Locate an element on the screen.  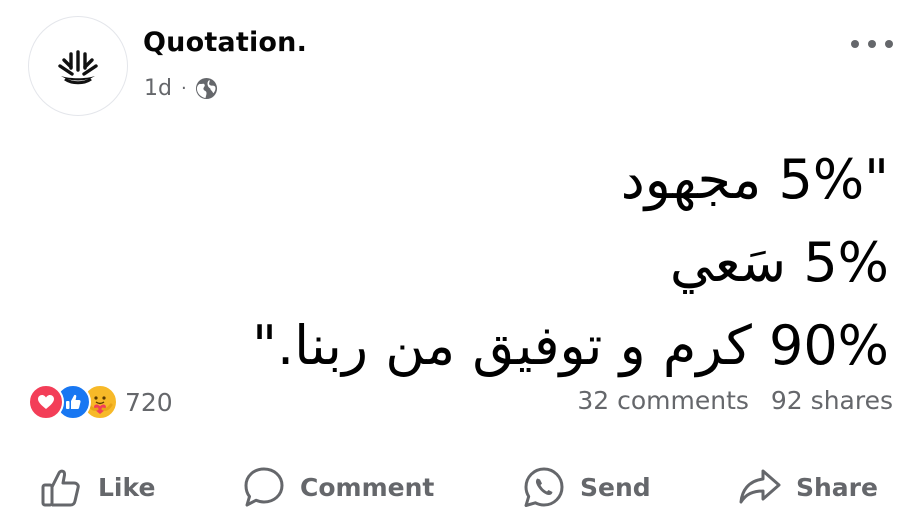
post-time: 1d is located at coordinates (158, 88).